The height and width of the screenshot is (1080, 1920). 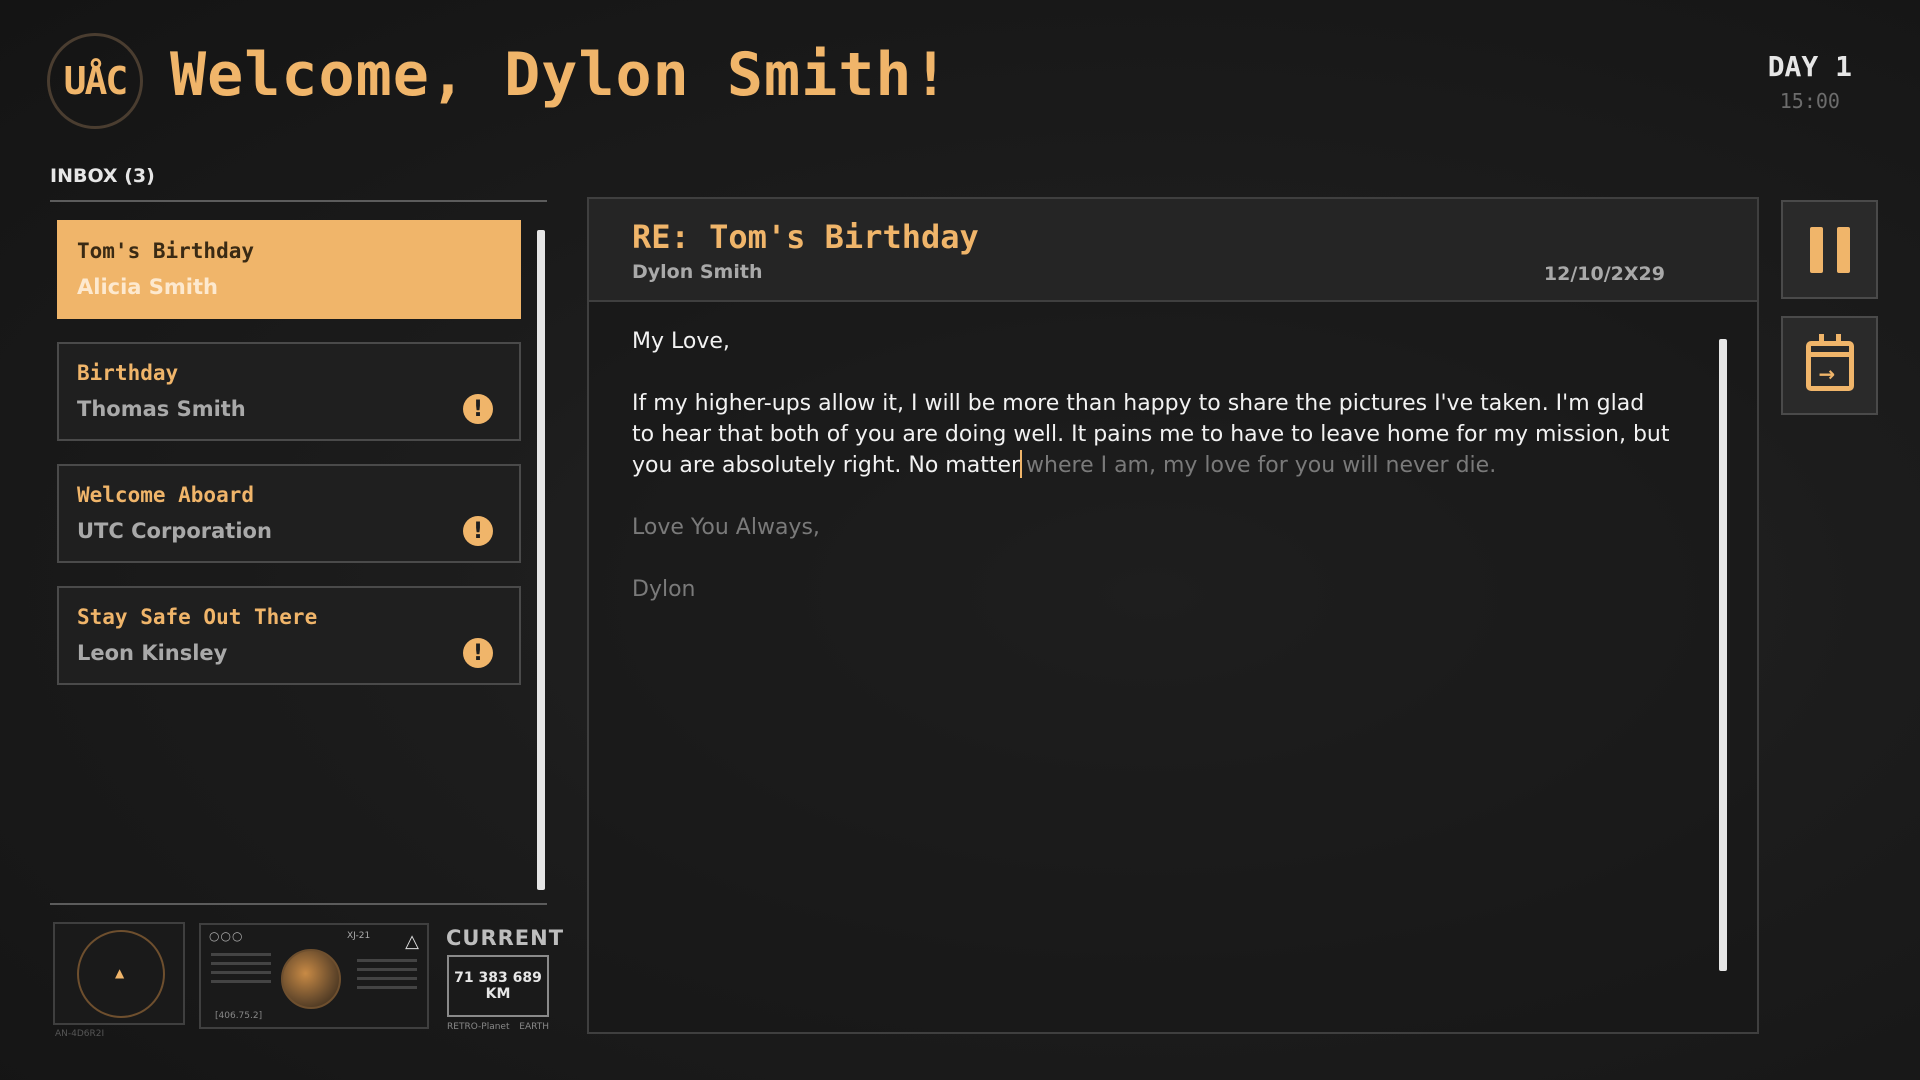 I want to click on current-label: CURRENT, so click(x=505, y=938).